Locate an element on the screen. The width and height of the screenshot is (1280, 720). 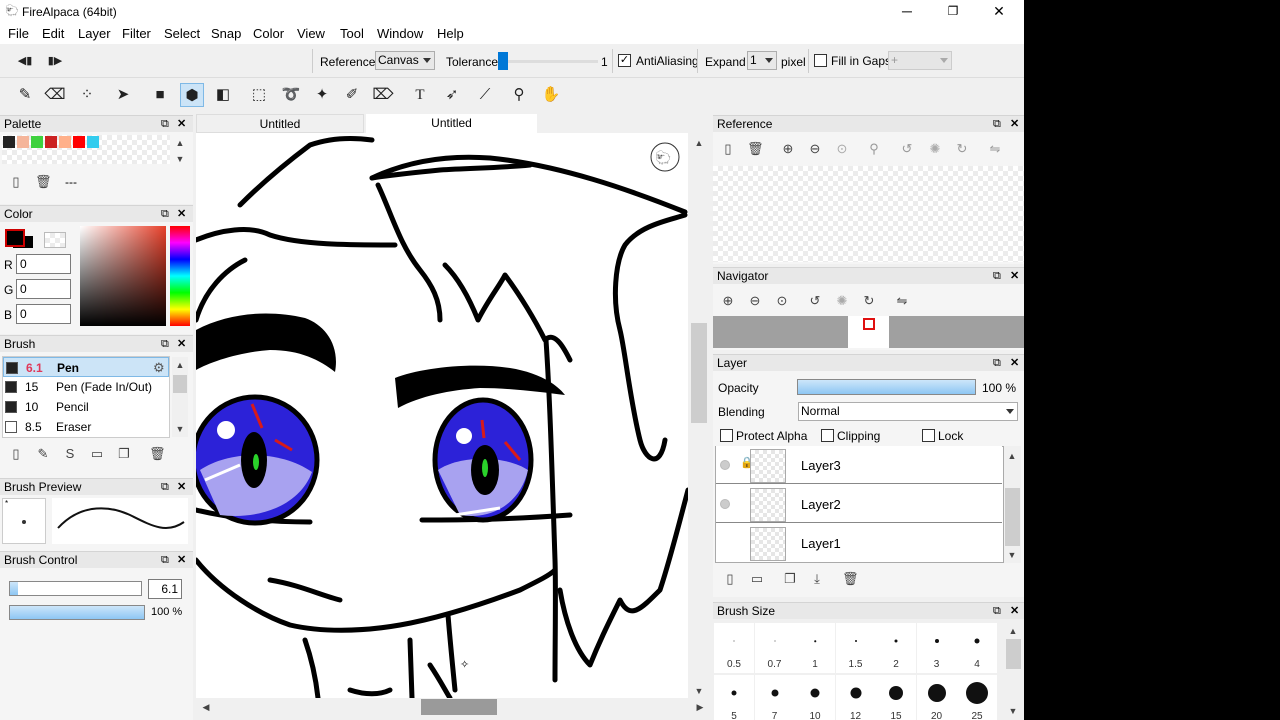
gradient-tool-icon: ◧ is located at coordinates (223, 95).